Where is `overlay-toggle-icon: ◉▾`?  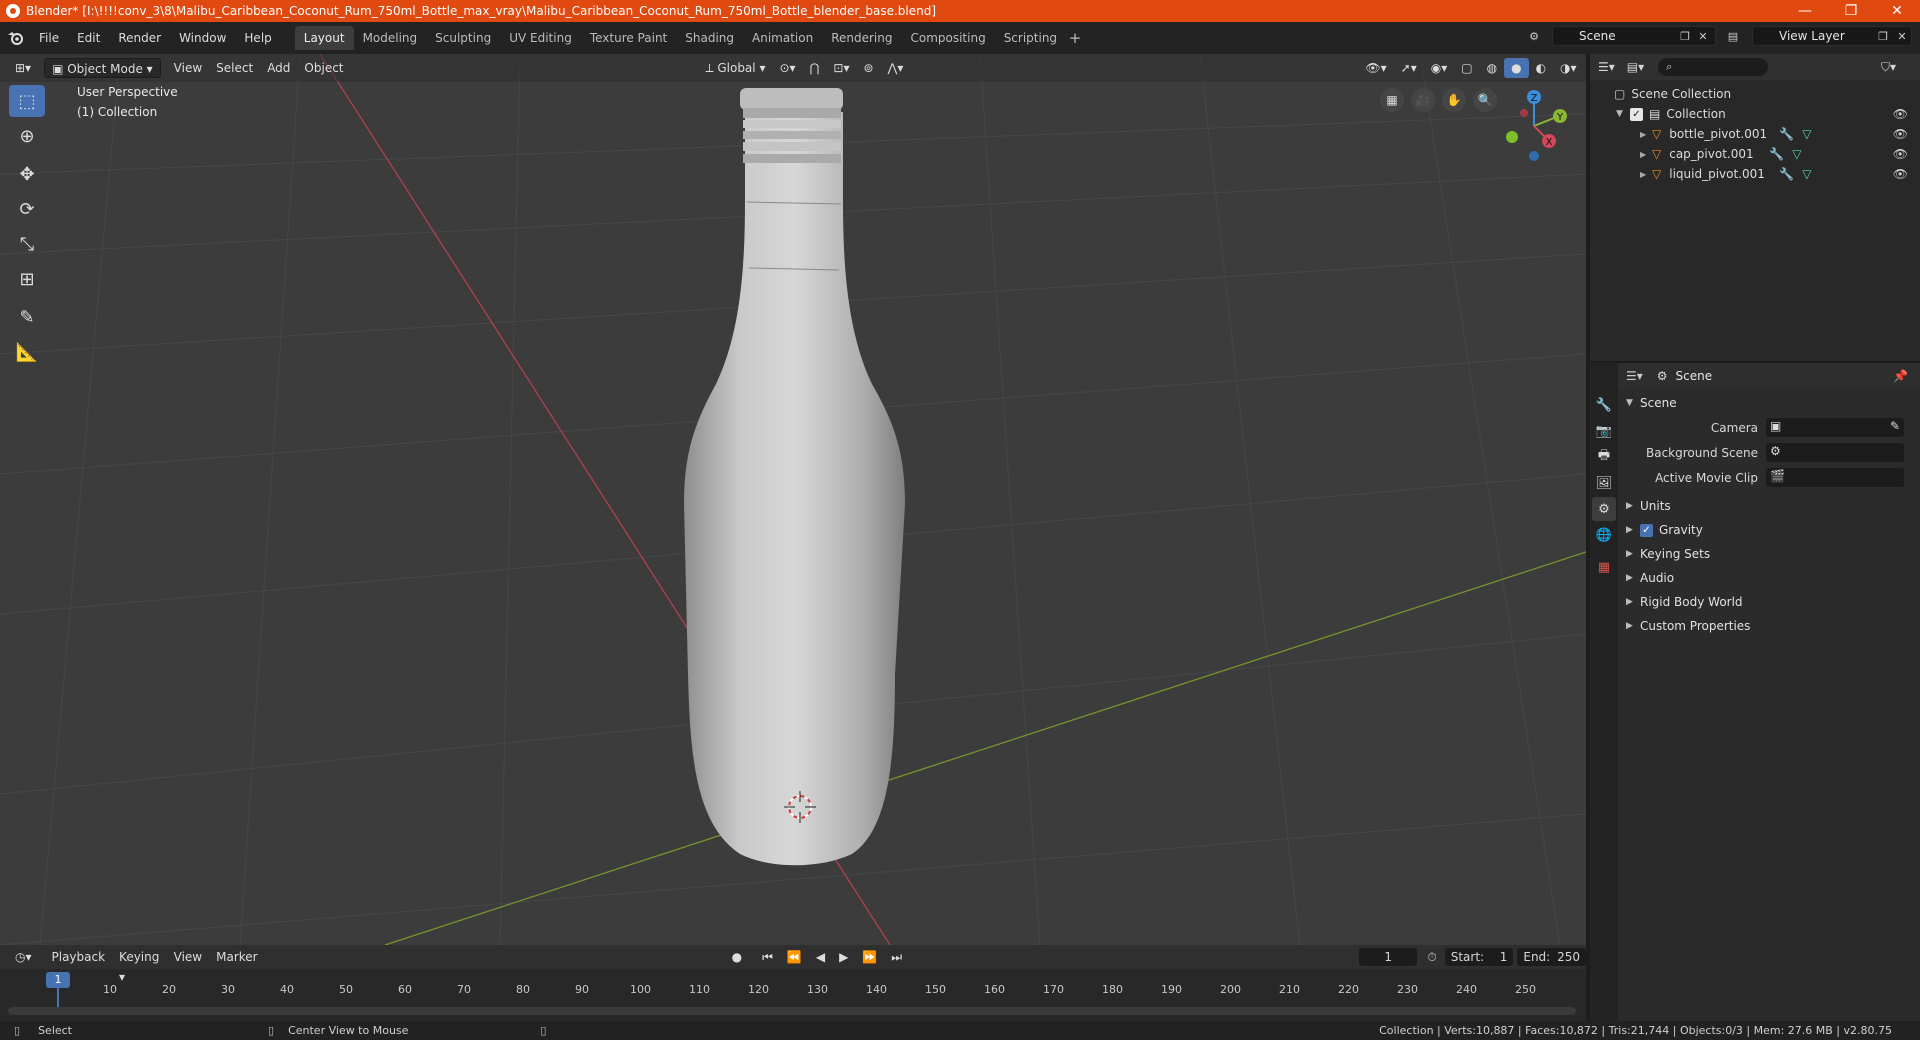
overlay-toggle-icon: ◉▾ is located at coordinates (1439, 68).